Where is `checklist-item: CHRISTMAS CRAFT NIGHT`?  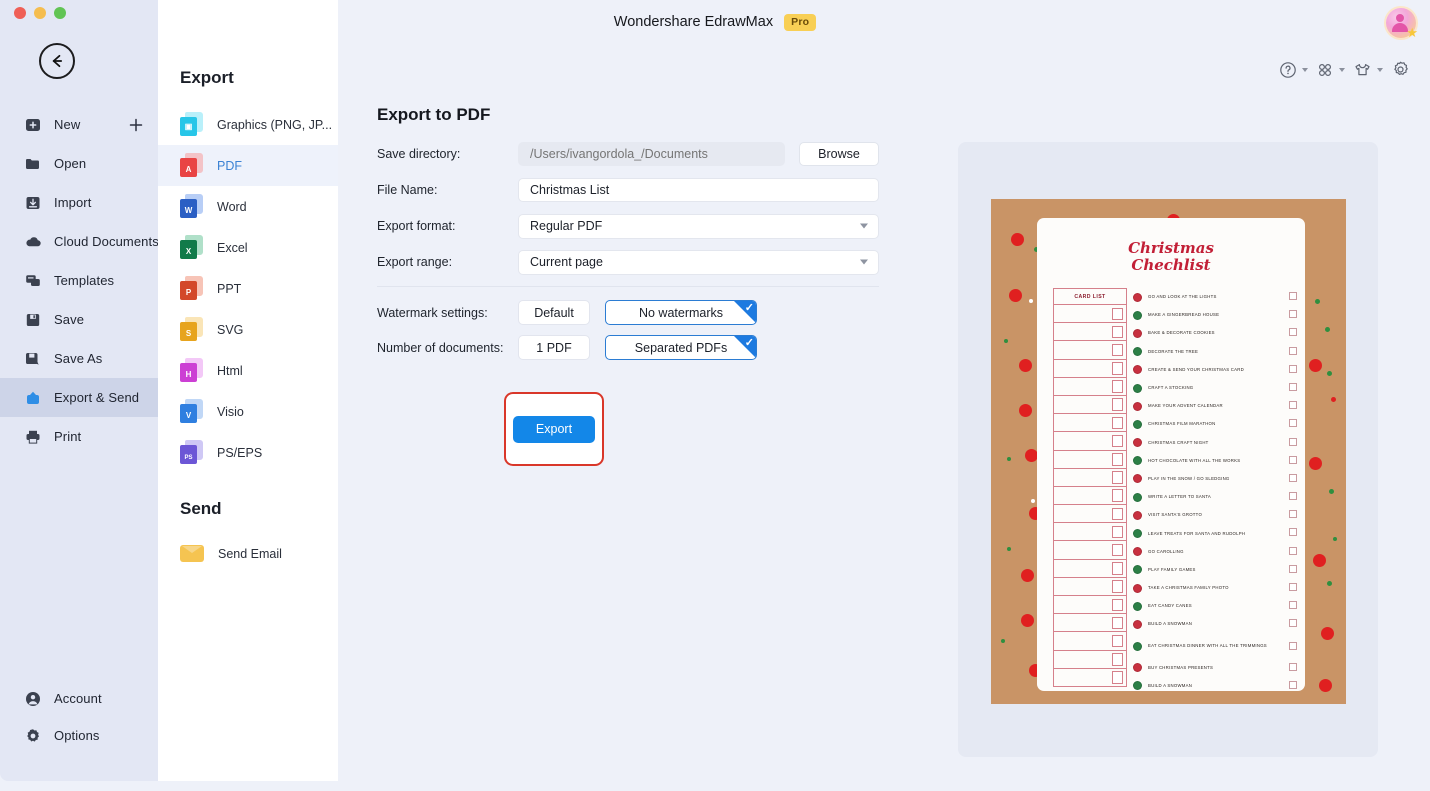
checklist-item: CHRISTMAS CRAFT NIGHT is located at coordinates (1215, 443).